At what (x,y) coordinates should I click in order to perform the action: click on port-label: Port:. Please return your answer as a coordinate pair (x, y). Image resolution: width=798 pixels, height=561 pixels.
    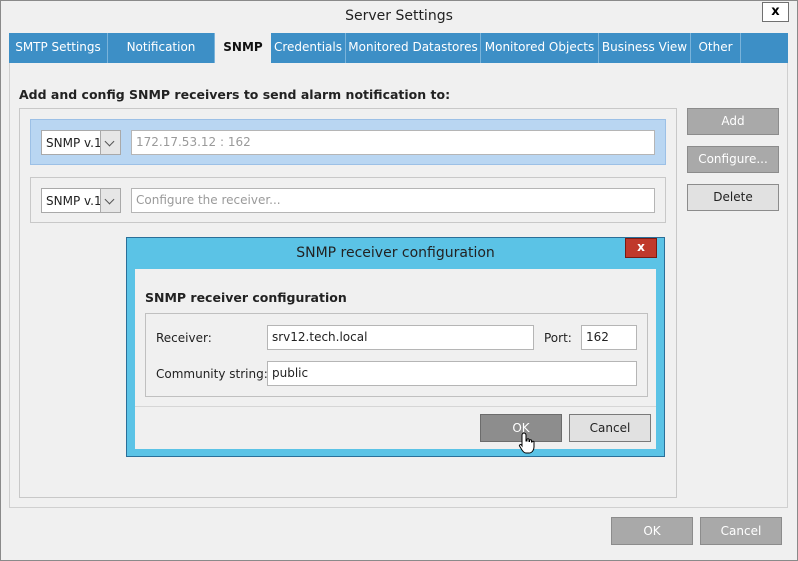
    Looking at the image, I should click on (558, 338).